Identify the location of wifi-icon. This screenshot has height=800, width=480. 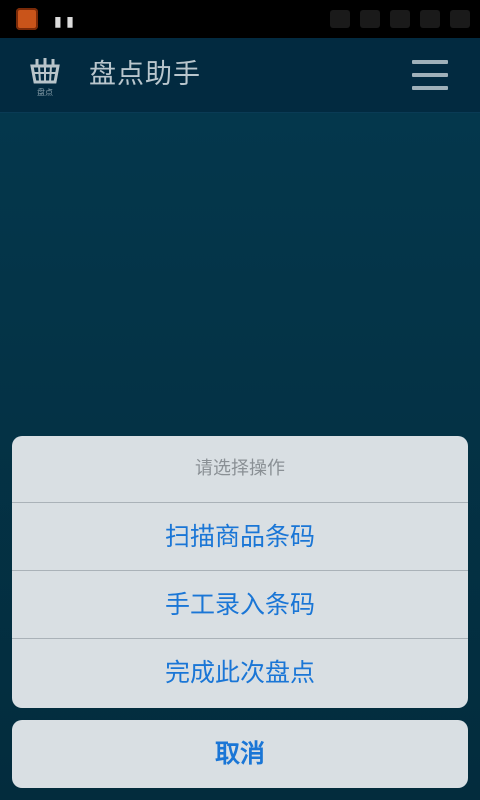
(370, 19).